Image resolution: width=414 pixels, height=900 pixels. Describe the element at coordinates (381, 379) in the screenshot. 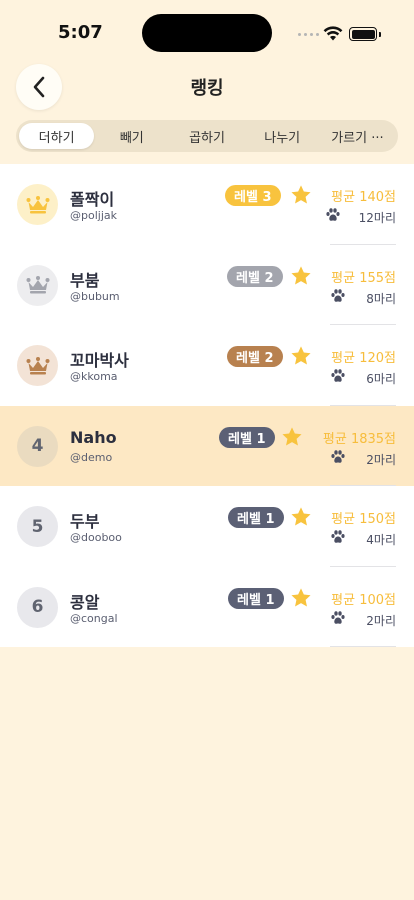

I see `pet-count: 6마리` at that location.